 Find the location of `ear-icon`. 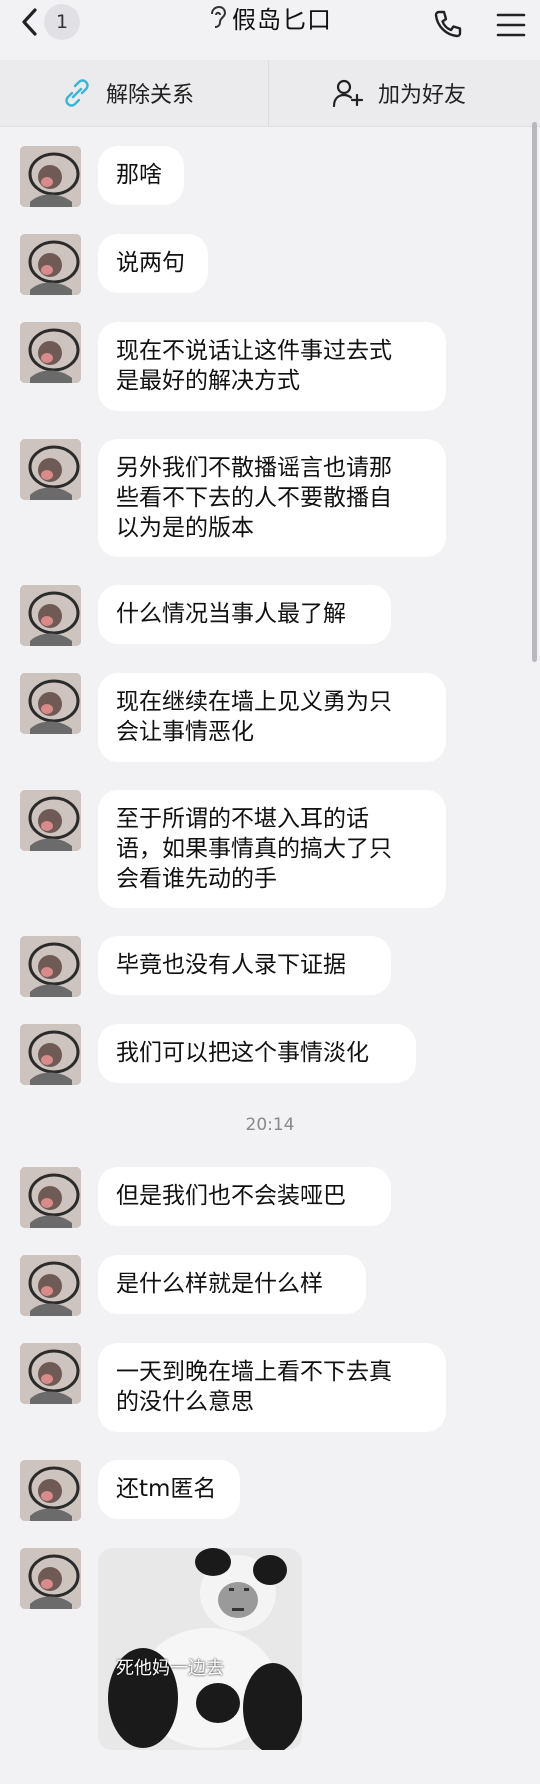

ear-icon is located at coordinates (218, 16).